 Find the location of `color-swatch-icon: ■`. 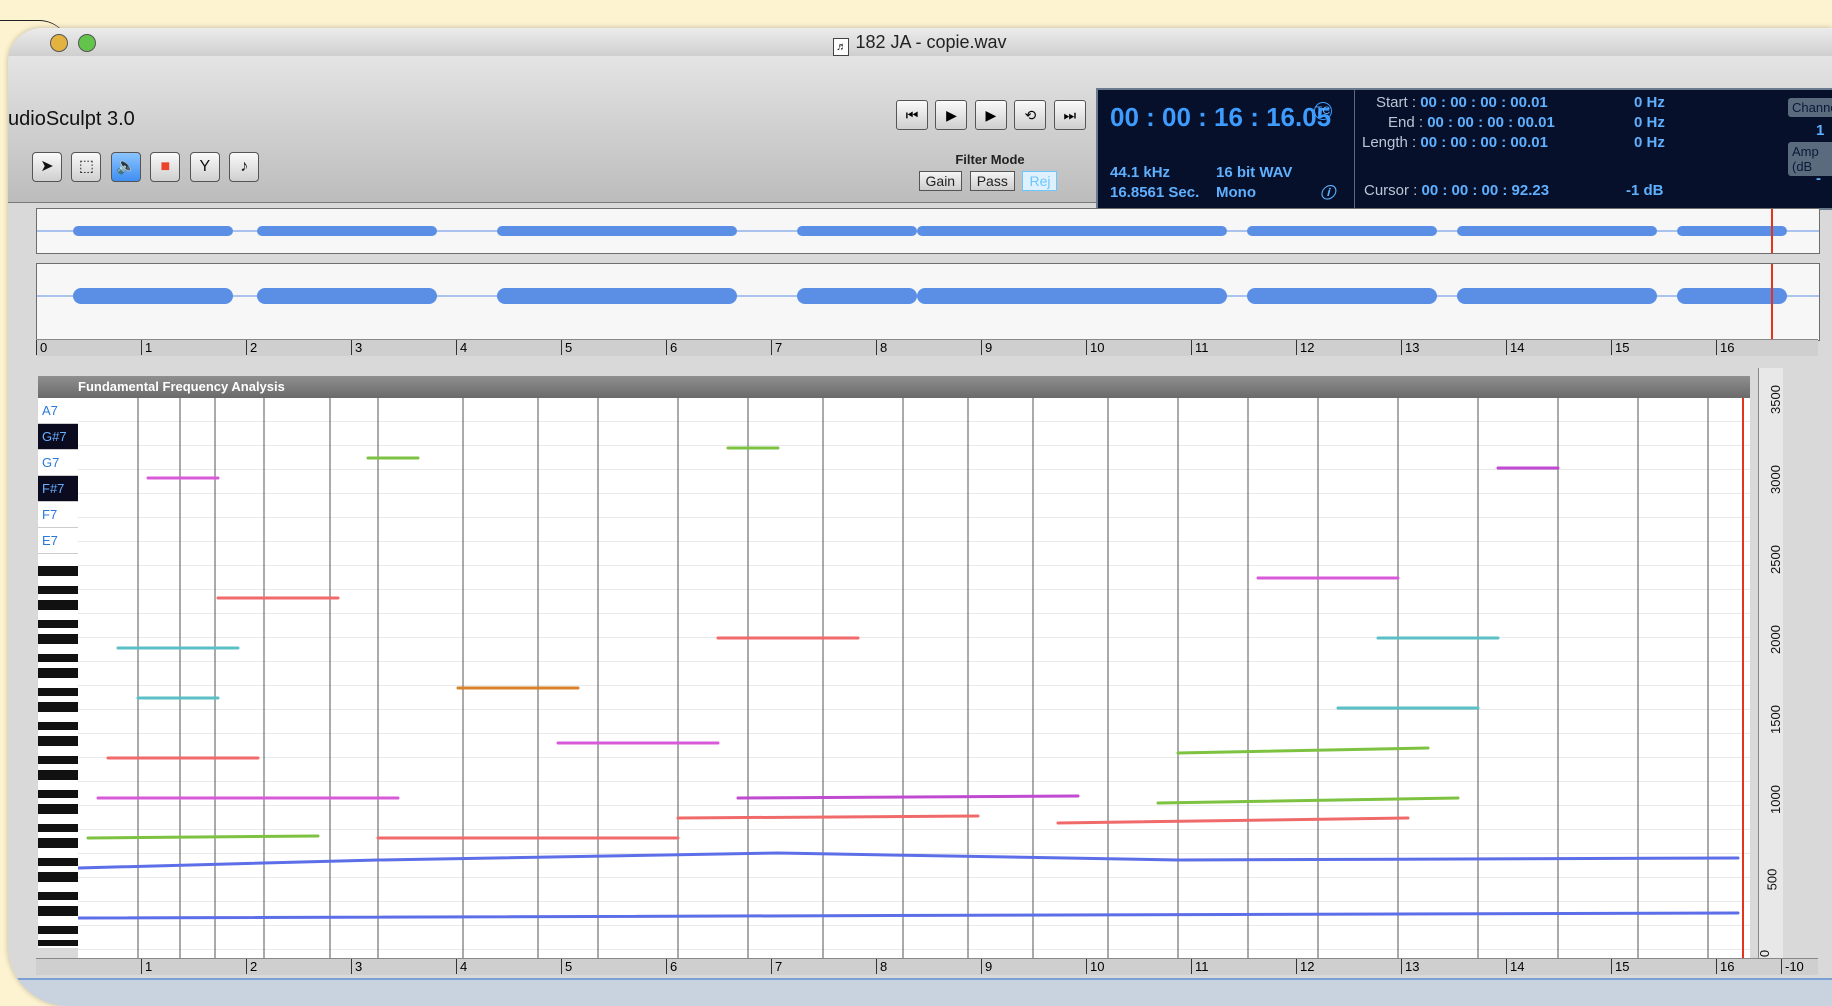

color-swatch-icon: ■ is located at coordinates (165, 166).